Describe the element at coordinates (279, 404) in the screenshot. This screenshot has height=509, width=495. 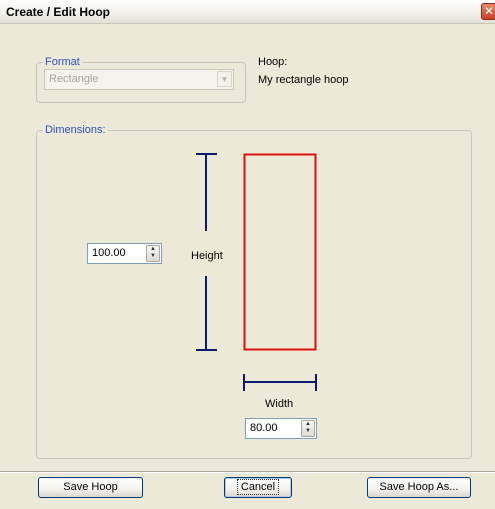
I see `width-label: Width` at that location.